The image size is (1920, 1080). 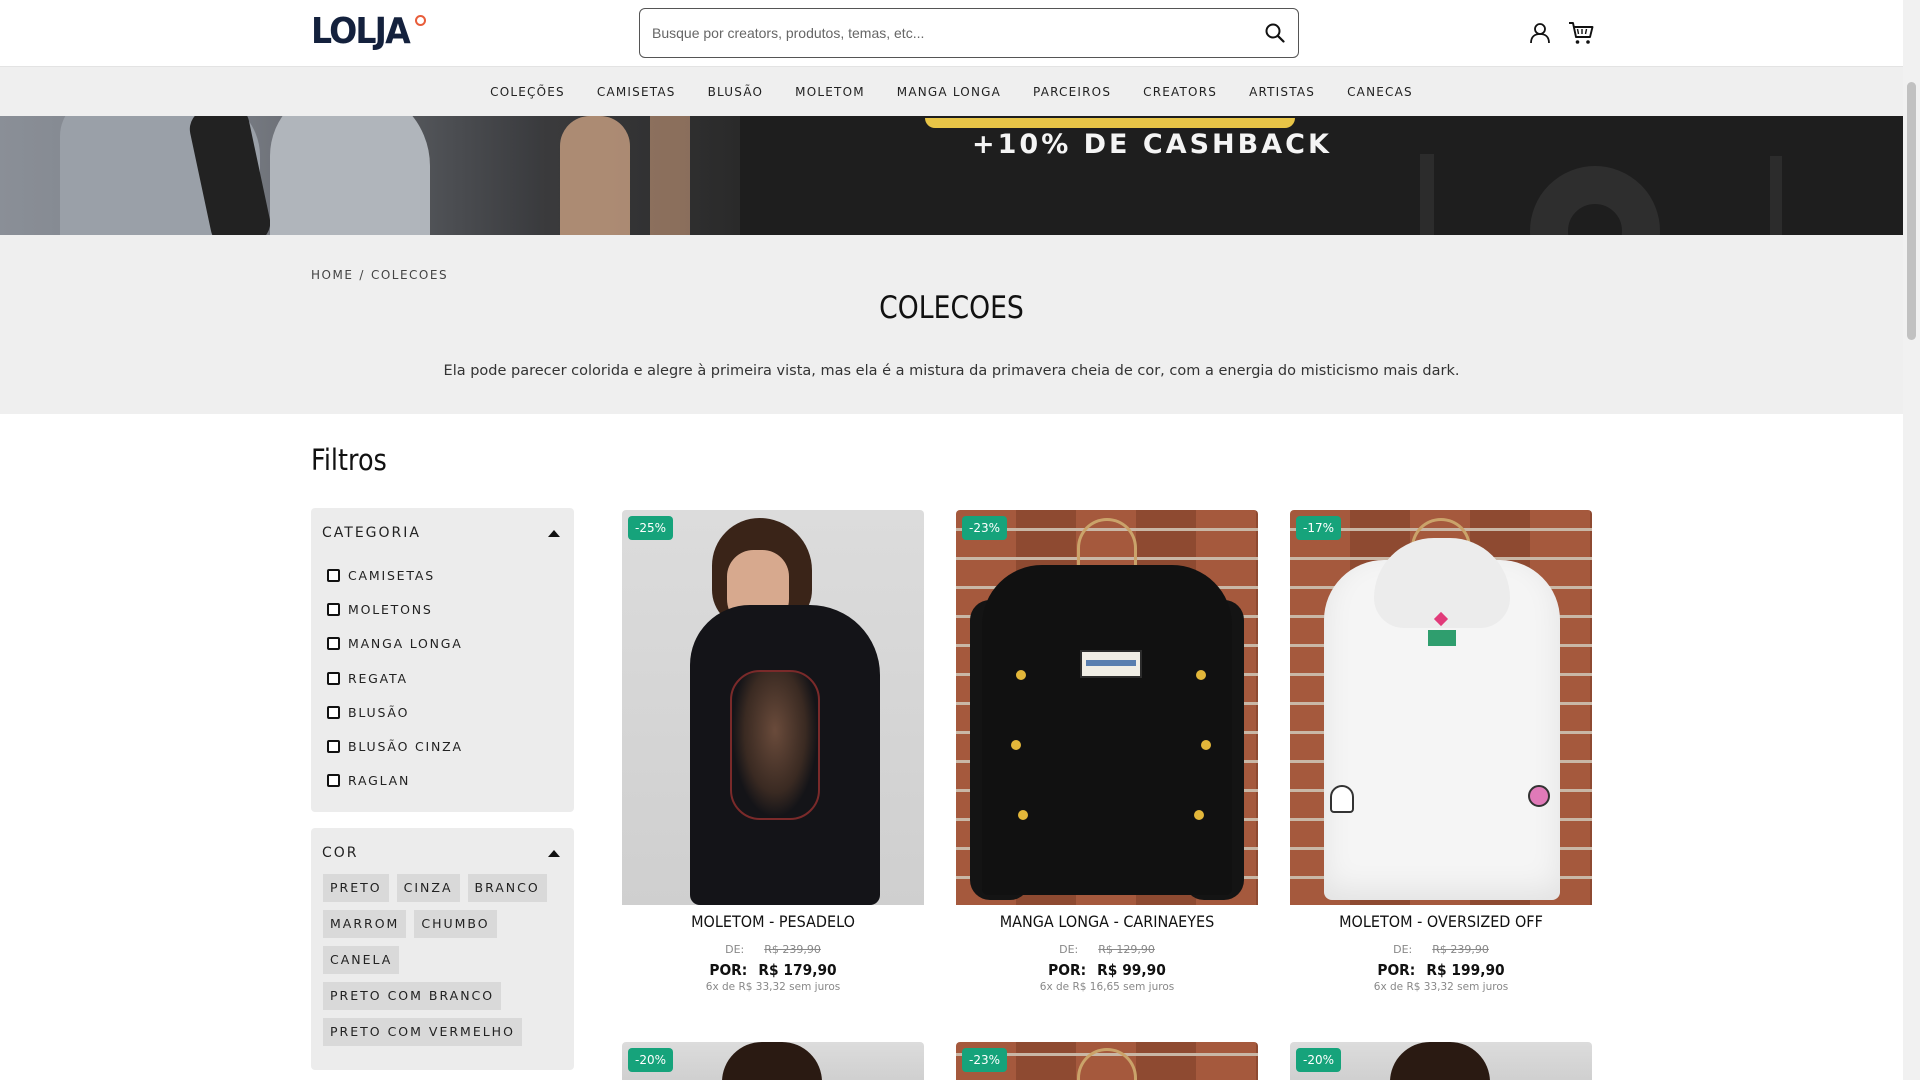 I want to click on category-option: MOLETONS, so click(x=395, y=609).